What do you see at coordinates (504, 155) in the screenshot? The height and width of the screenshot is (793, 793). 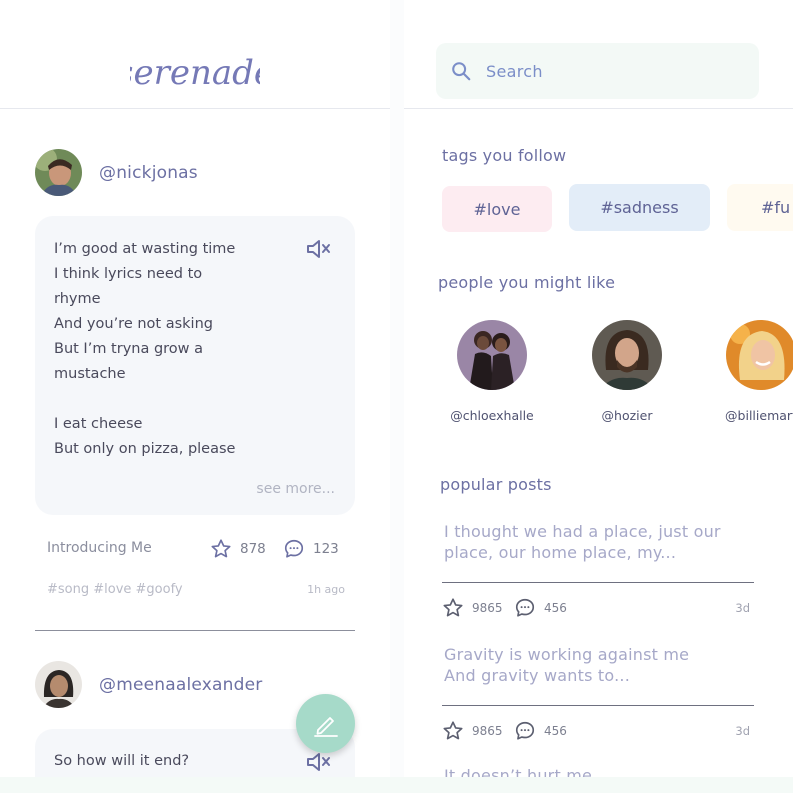 I see `tags-section-title: tags you follow` at bounding box center [504, 155].